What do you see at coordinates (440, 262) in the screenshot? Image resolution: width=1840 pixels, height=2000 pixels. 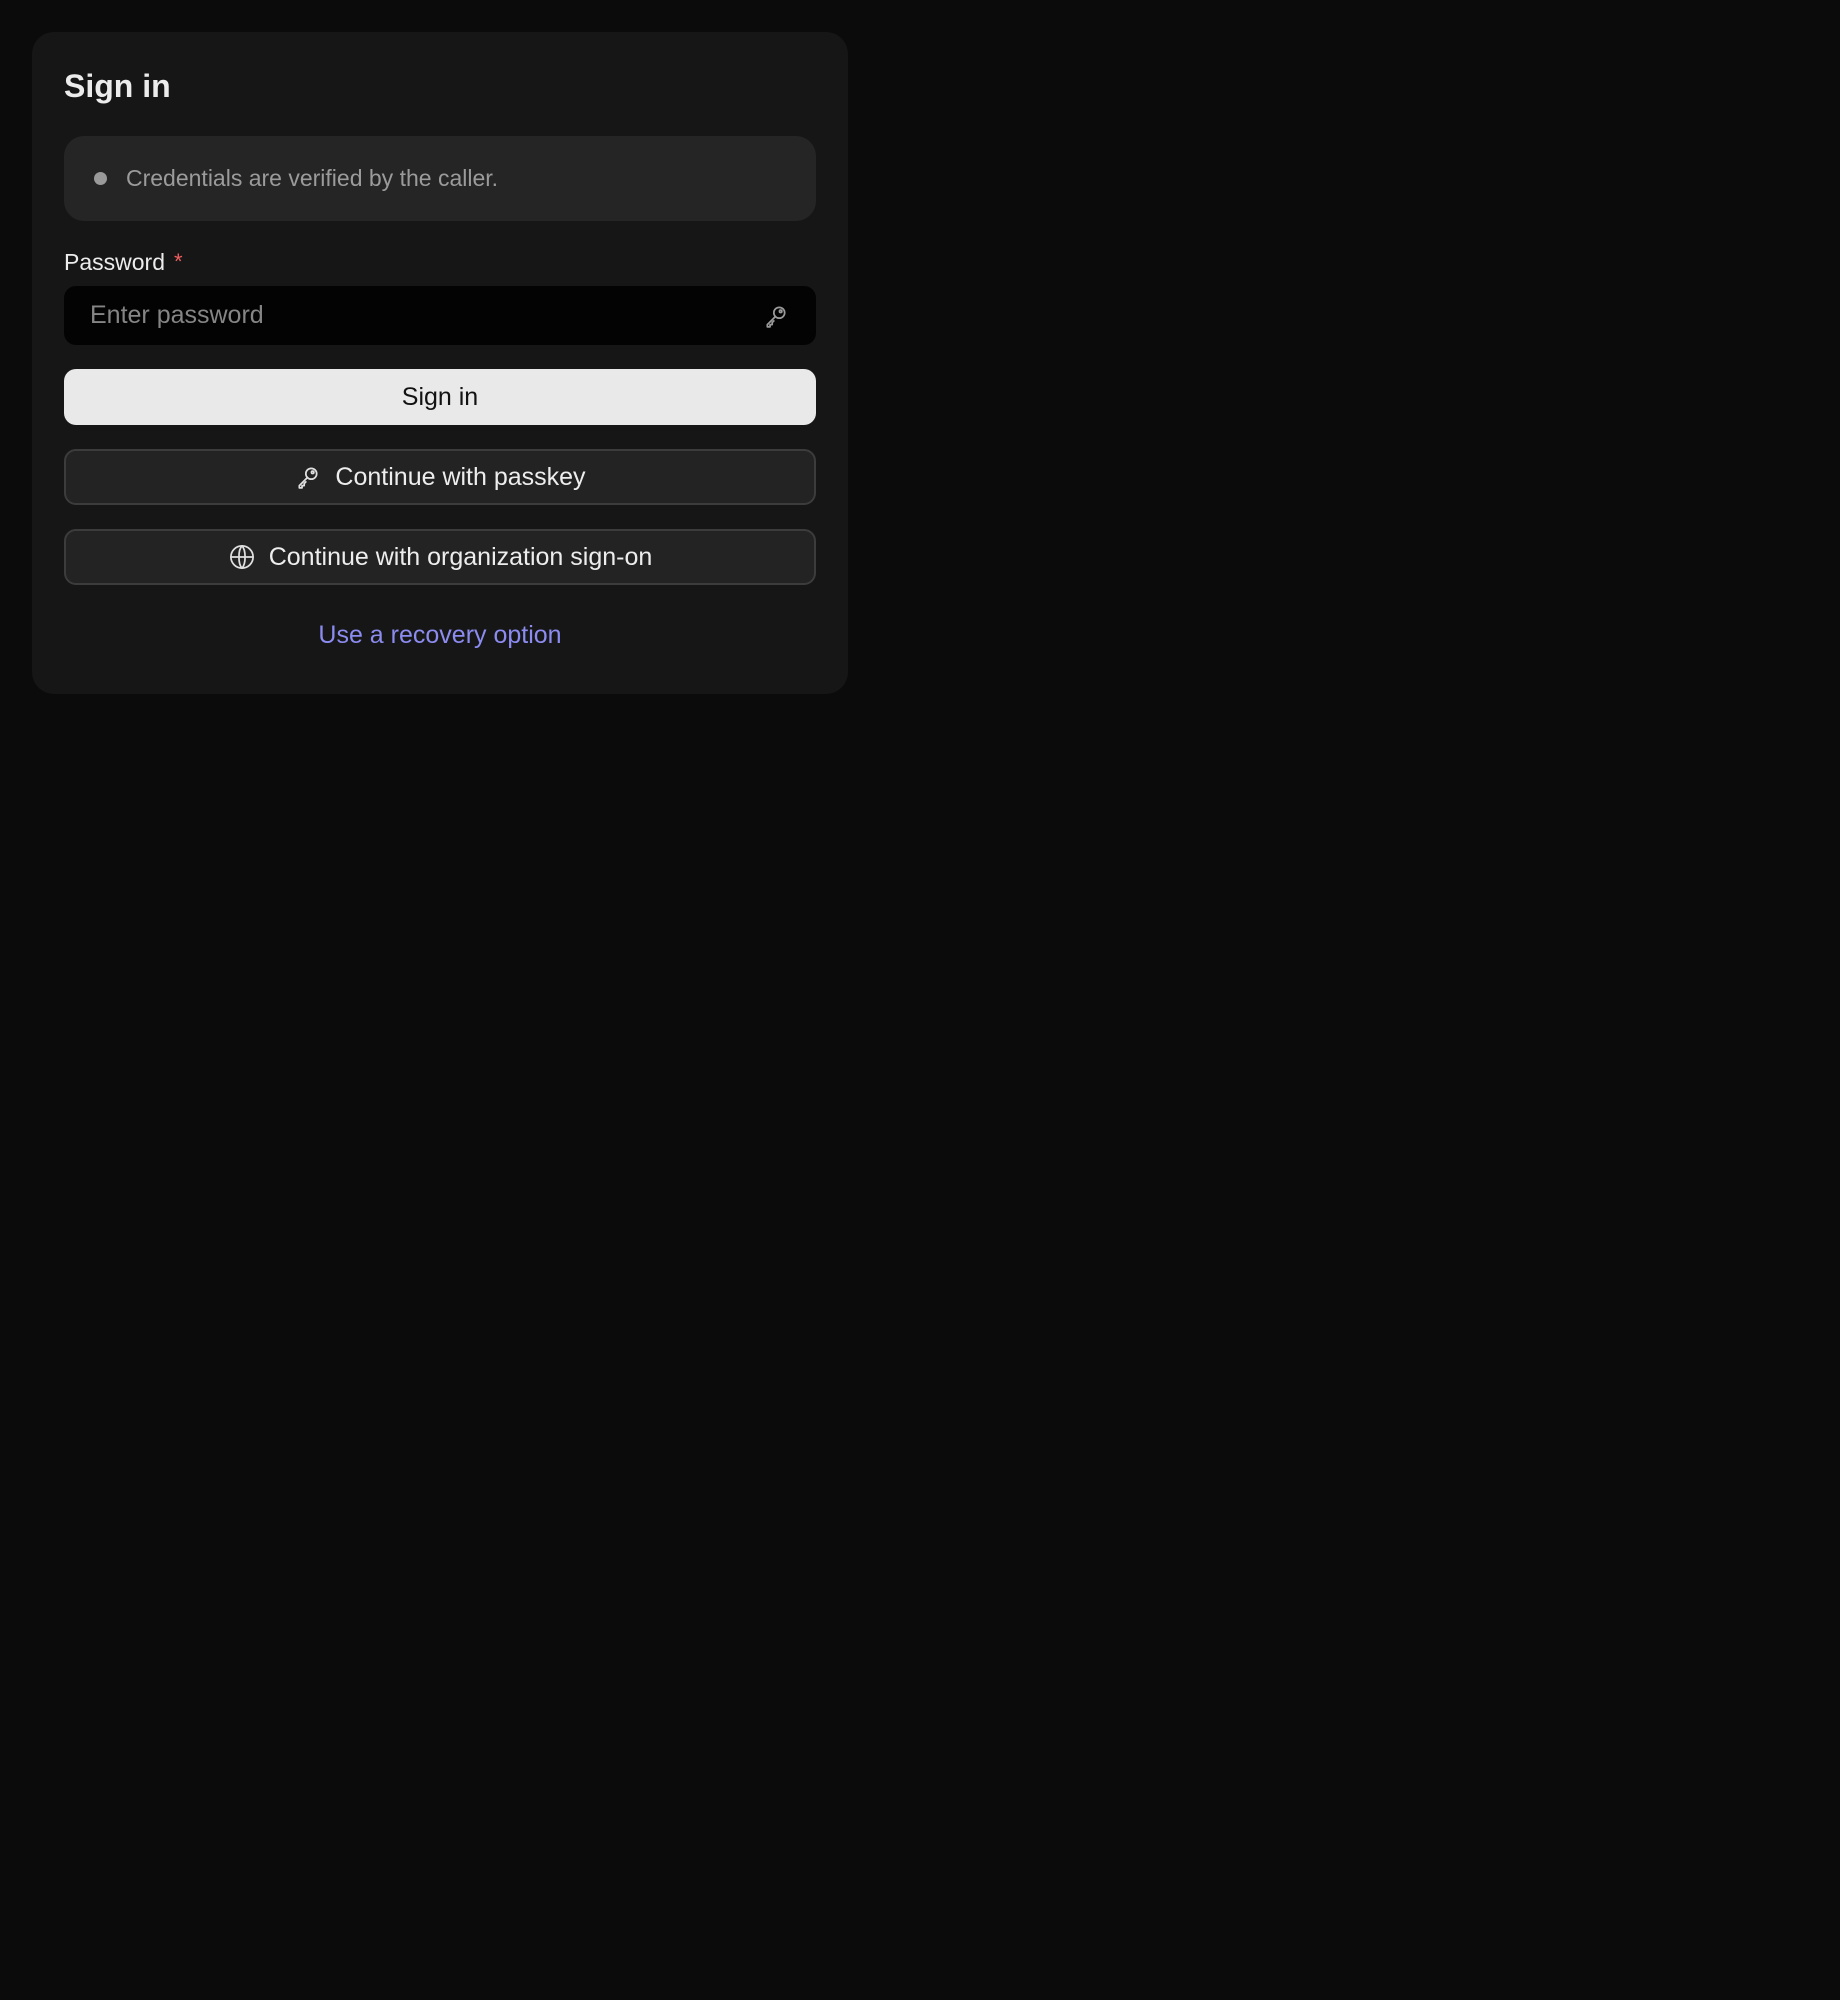 I see `password-label: Password *` at bounding box center [440, 262].